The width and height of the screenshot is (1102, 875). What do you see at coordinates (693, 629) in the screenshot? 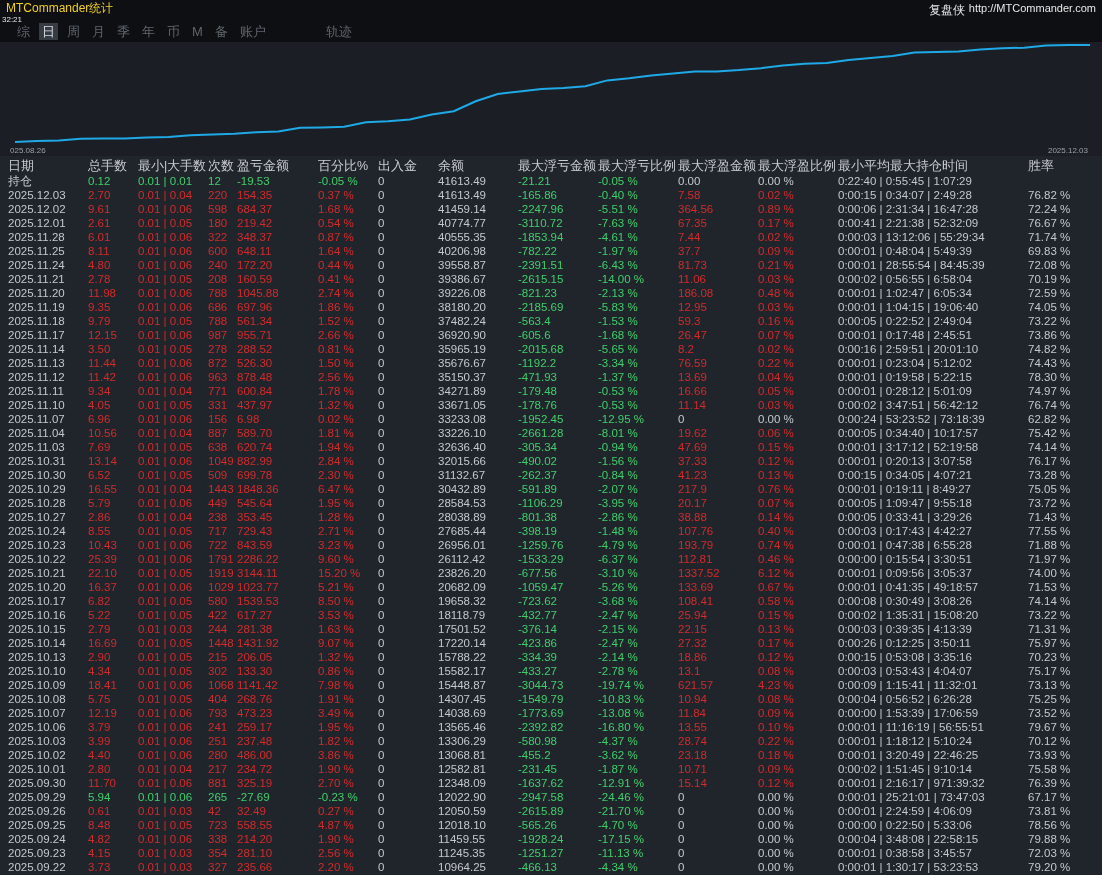
I see `table-cell-text: 22.15` at bounding box center [693, 629].